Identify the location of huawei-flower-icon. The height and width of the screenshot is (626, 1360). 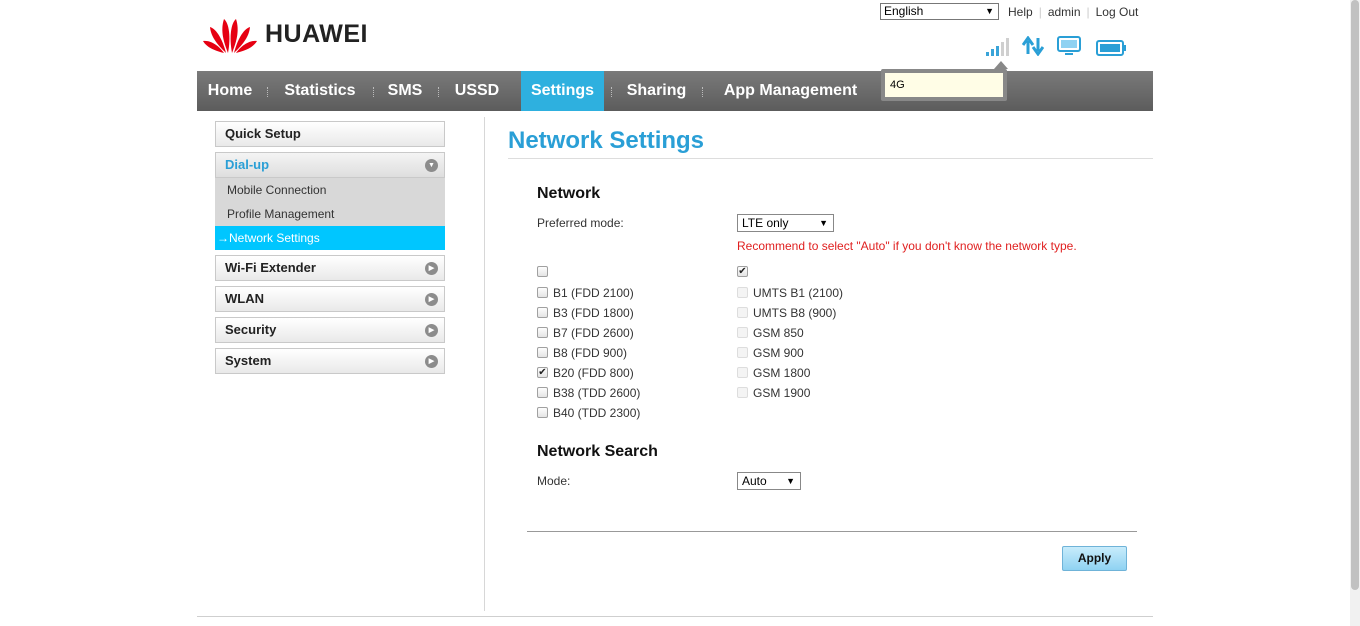
(230, 36).